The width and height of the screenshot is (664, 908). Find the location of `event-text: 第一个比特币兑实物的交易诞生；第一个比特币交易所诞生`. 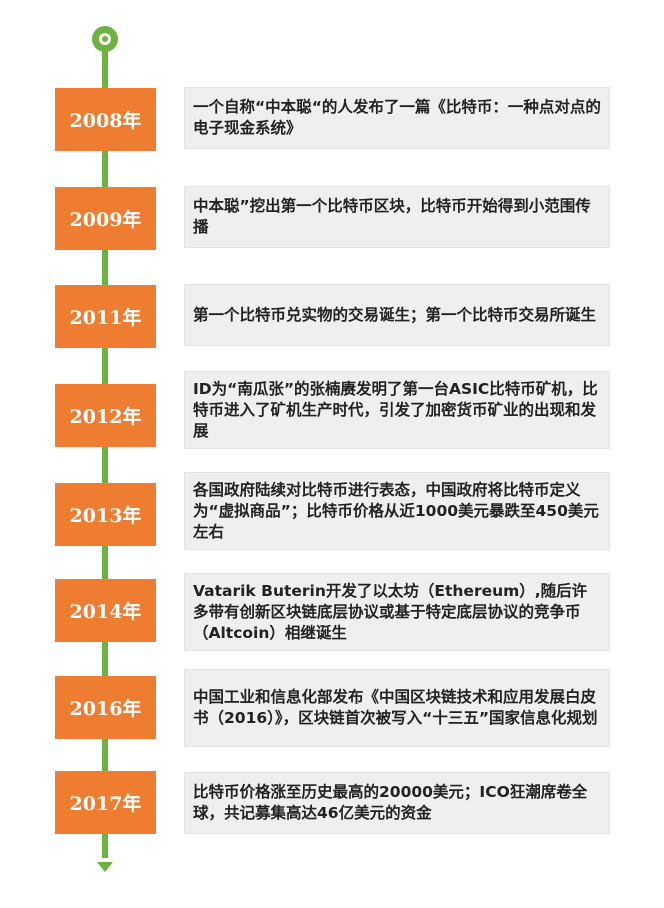

event-text: 第一个比特币兑实物的交易诞生；第一个比特币交易所诞生 is located at coordinates (395, 314).